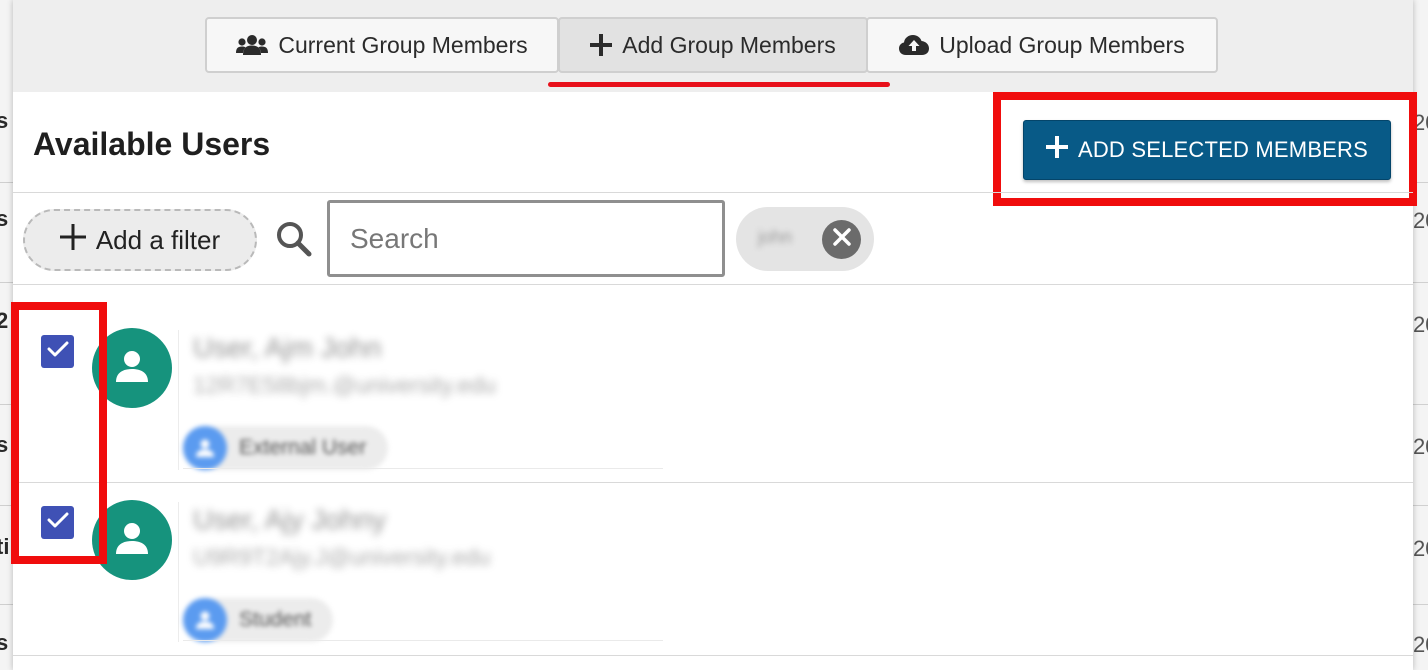 This screenshot has height=670, width=1428. I want to click on chip-label: john, so click(775, 237).